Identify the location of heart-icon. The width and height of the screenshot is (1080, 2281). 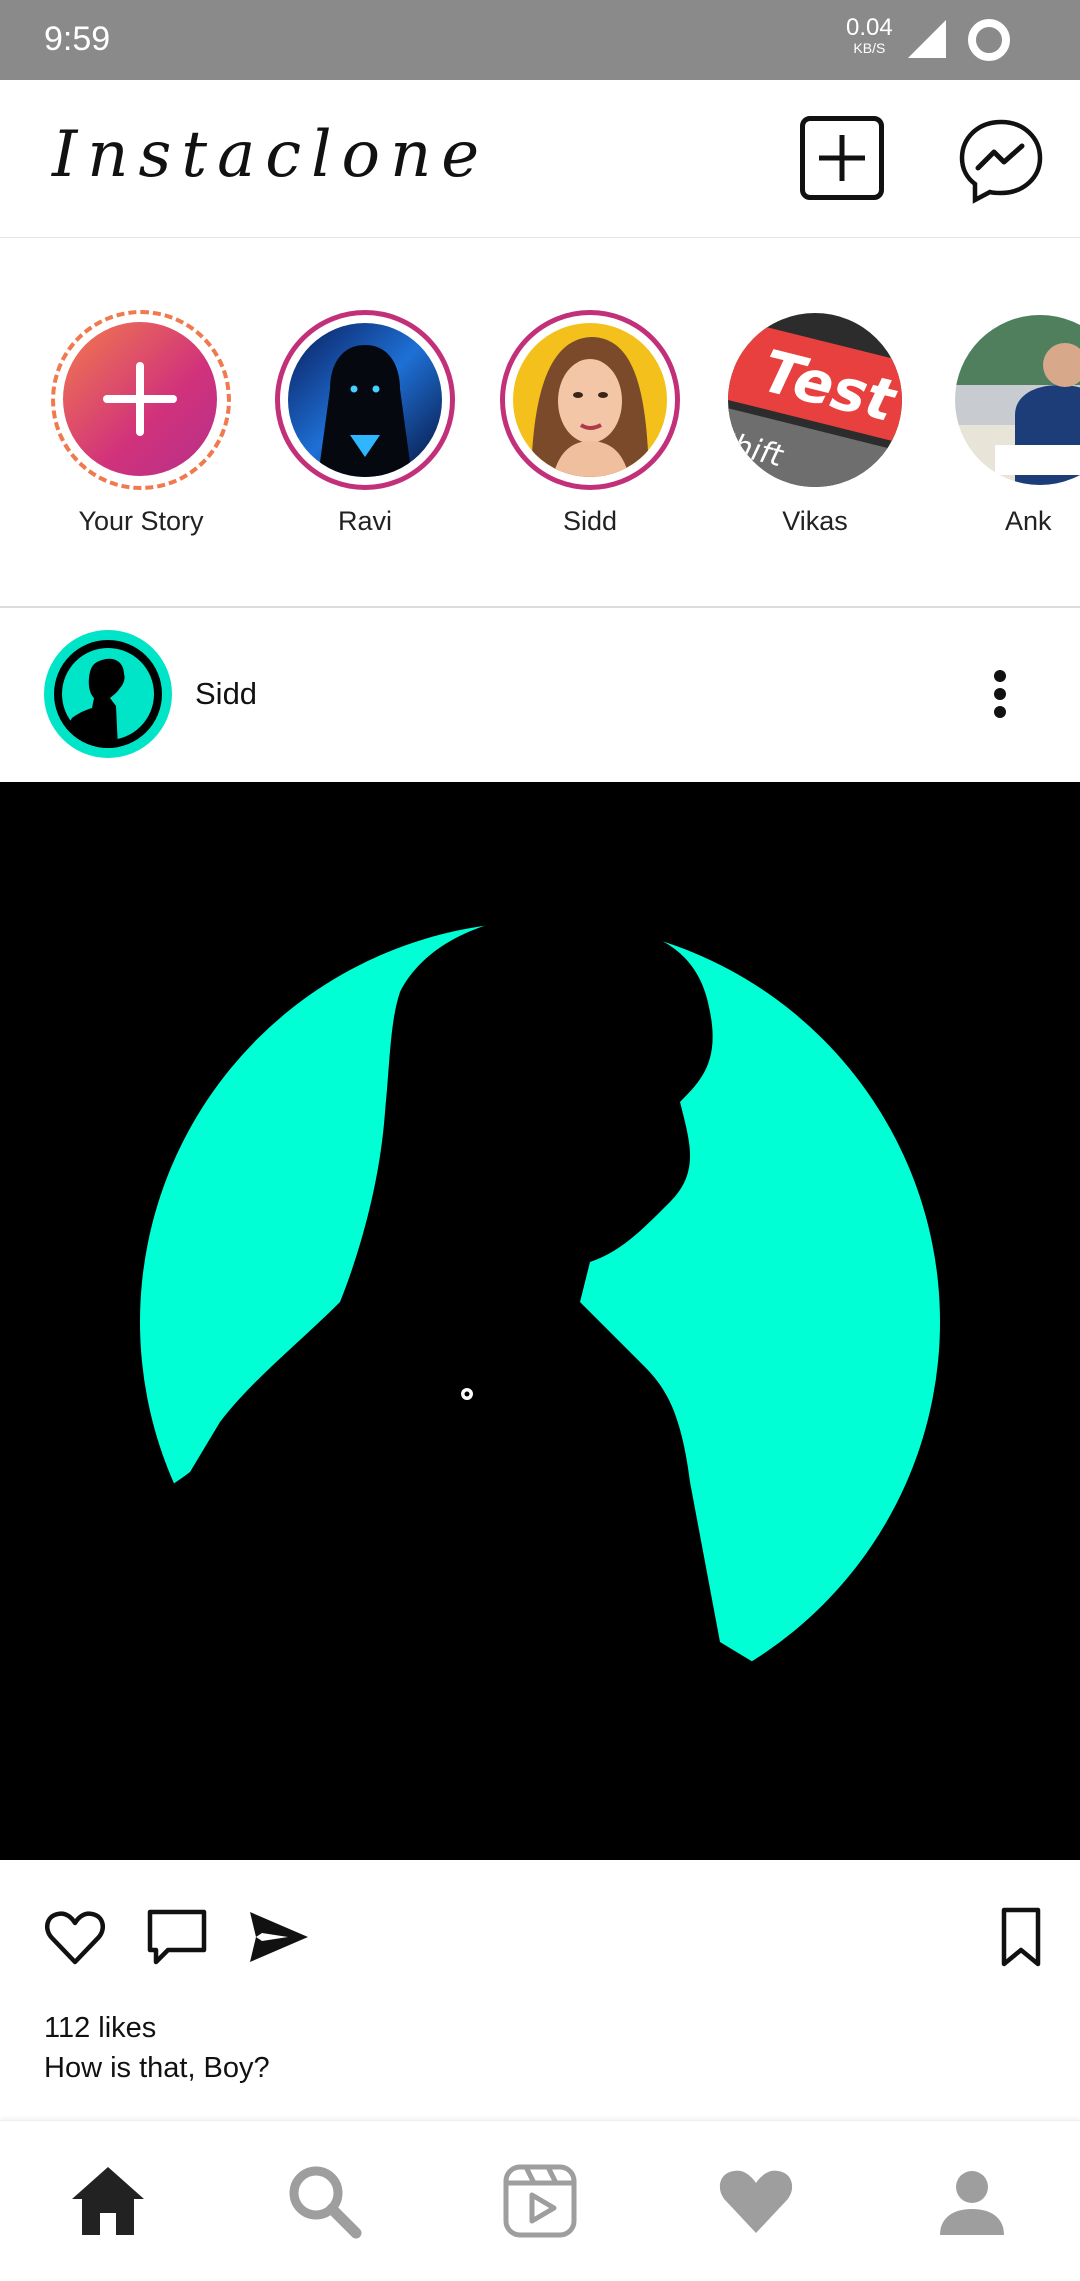
(756, 2201).